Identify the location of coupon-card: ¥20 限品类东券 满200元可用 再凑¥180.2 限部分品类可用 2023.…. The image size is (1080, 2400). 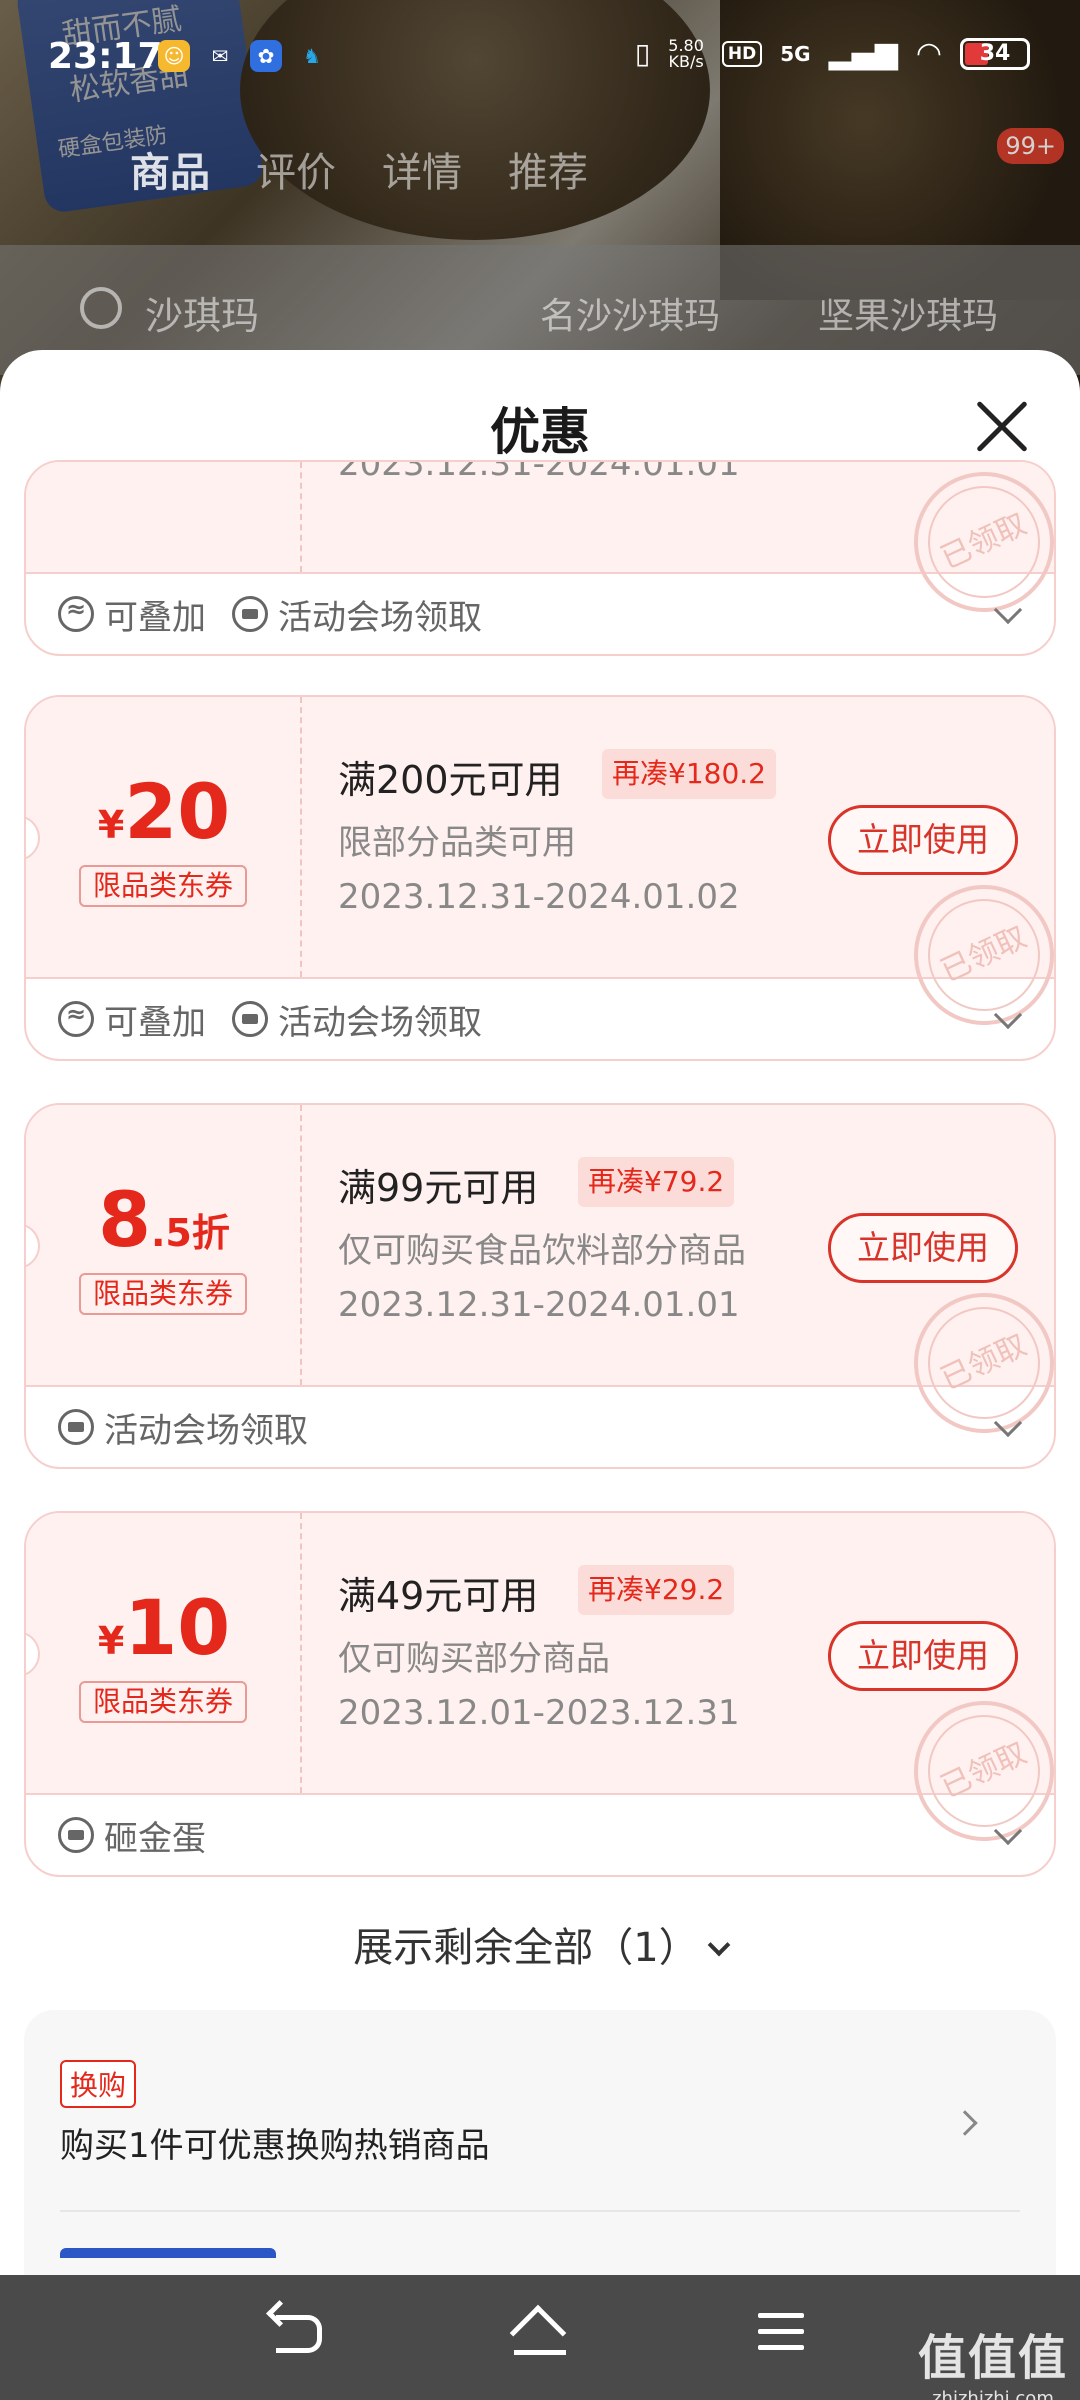
(540, 878).